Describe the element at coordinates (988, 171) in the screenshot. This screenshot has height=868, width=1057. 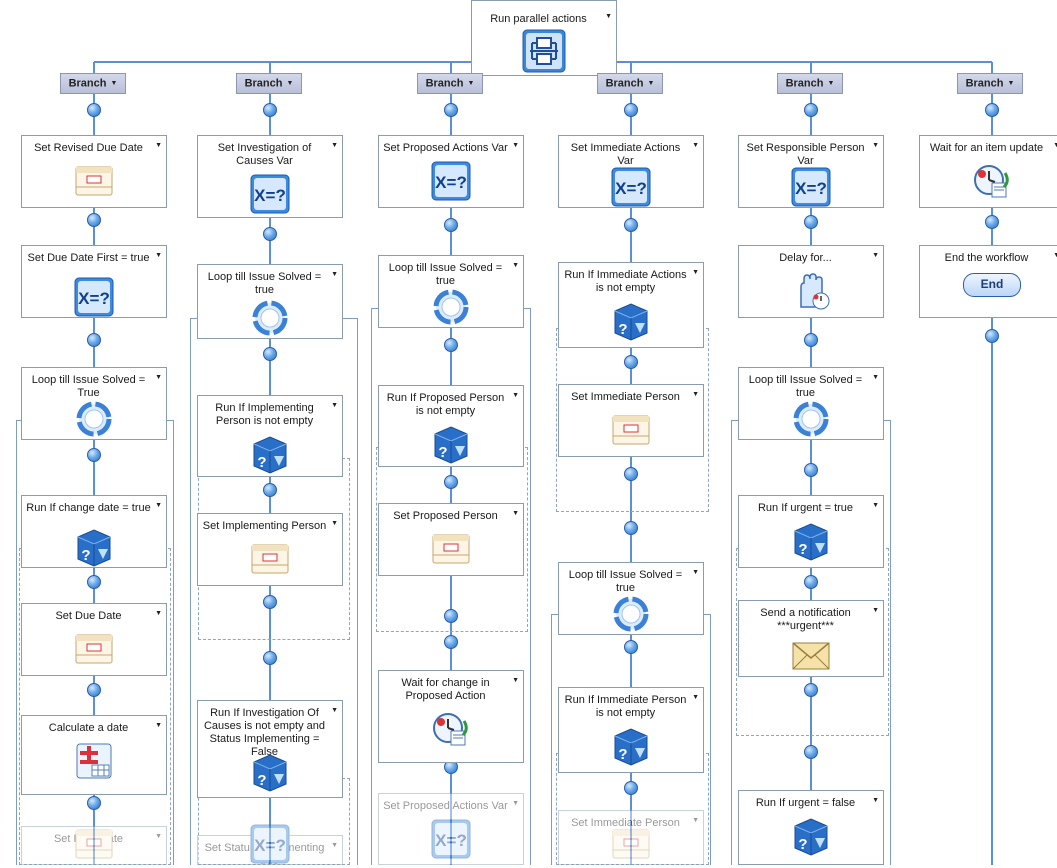
I see `action-node-wait-for-an-item-update: Wait for an item update ▼` at that location.